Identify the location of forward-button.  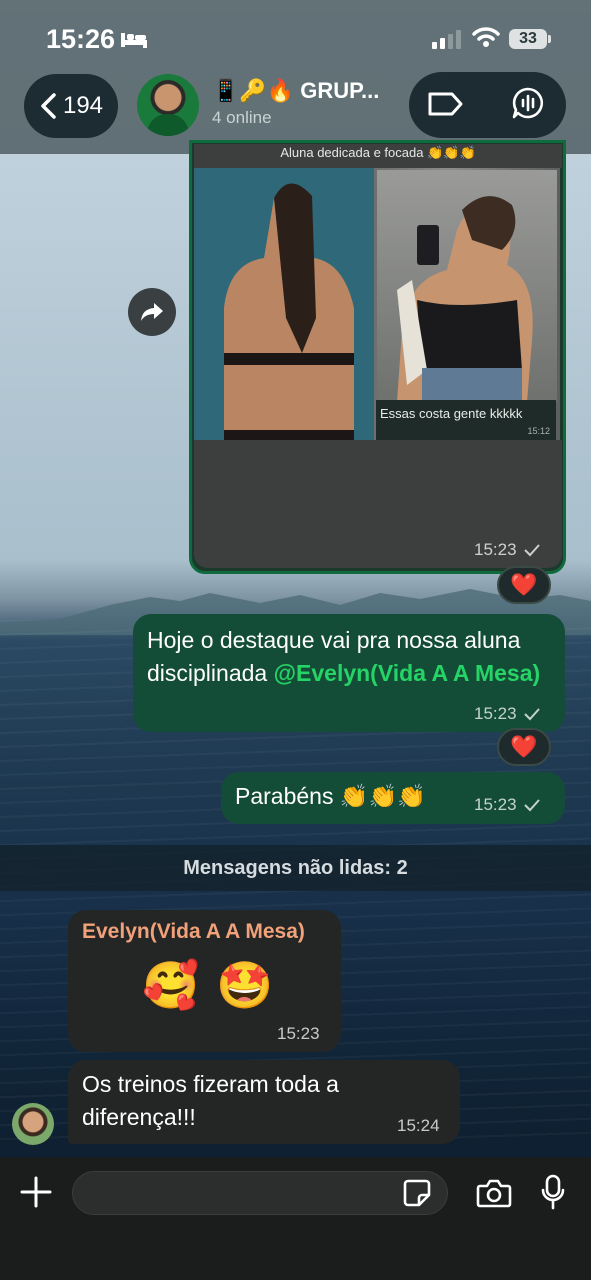
(152, 312).